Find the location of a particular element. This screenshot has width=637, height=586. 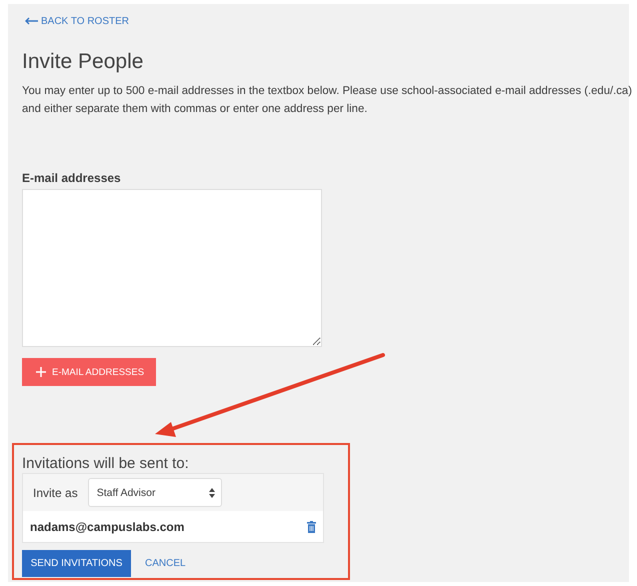

updown-caret-icon is located at coordinates (211, 493).